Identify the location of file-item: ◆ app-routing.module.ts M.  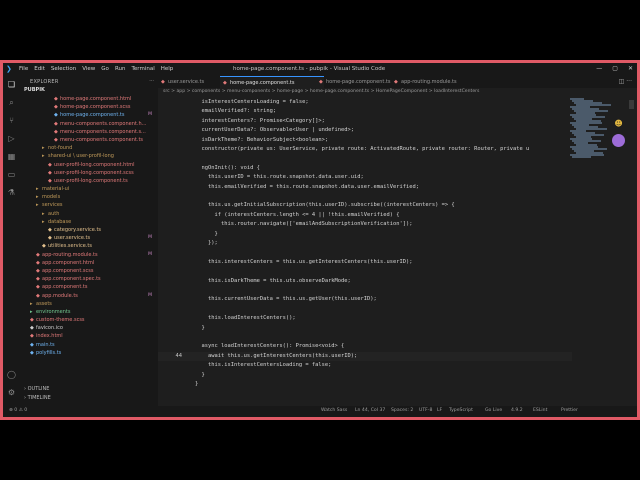
(89, 255).